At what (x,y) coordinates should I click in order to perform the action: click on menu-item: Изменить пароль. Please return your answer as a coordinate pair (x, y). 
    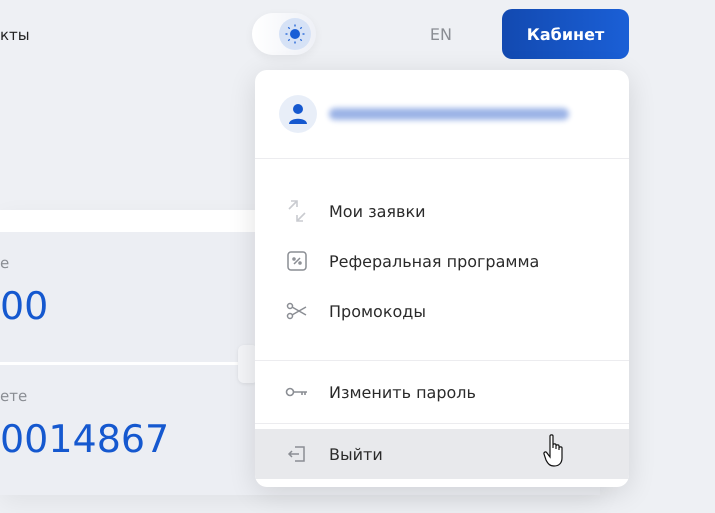
    Looking at the image, I should click on (442, 392).